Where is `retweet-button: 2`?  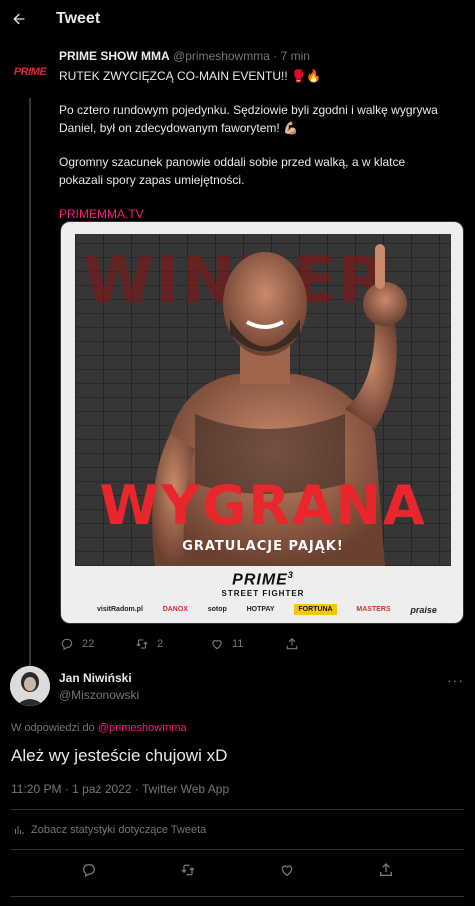
retweet-button: 2 is located at coordinates (172, 644).